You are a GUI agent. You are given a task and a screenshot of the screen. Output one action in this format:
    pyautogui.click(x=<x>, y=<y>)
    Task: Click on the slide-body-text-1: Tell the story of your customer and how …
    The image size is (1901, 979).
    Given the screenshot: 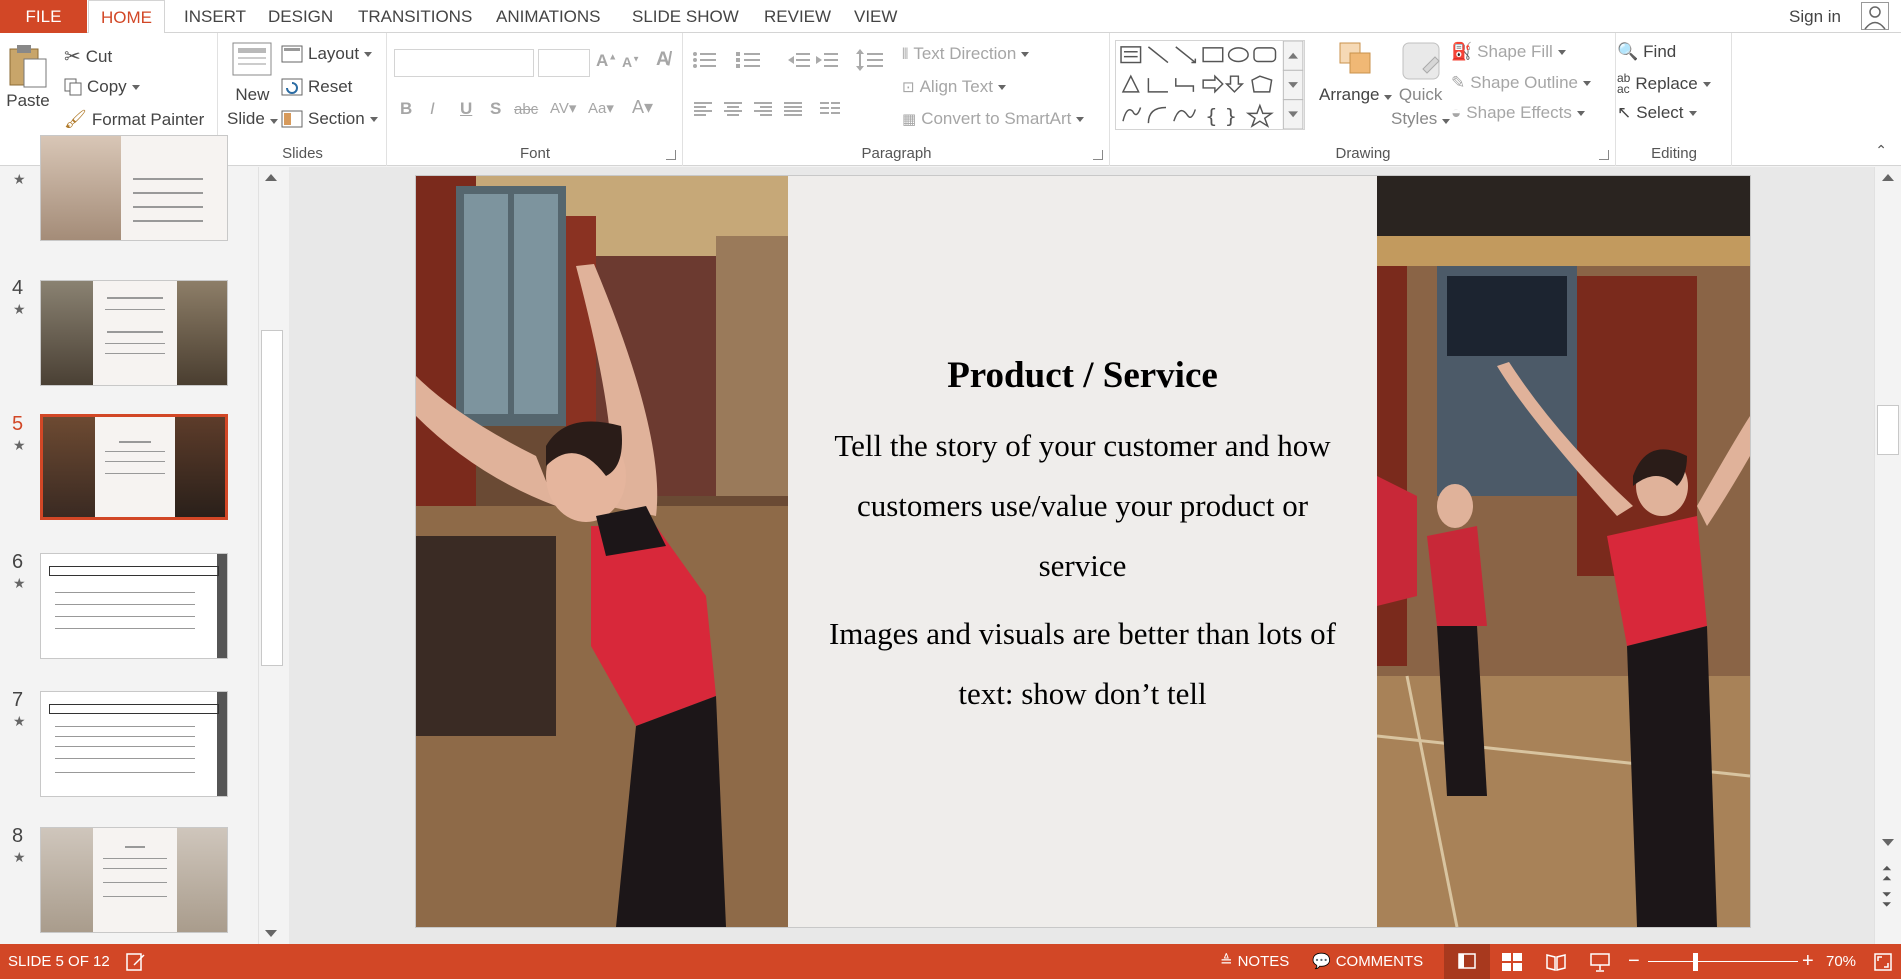 What is the action you would take?
    pyautogui.click(x=1082, y=506)
    